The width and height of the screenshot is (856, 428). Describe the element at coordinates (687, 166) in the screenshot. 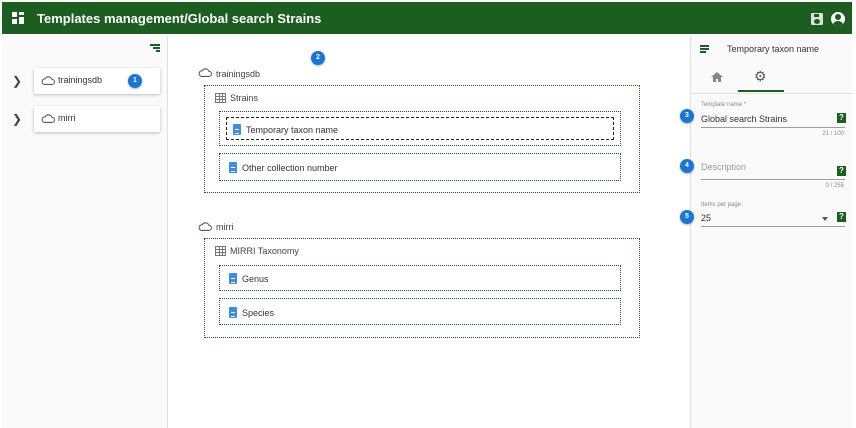

I see `step-badge: 4` at that location.